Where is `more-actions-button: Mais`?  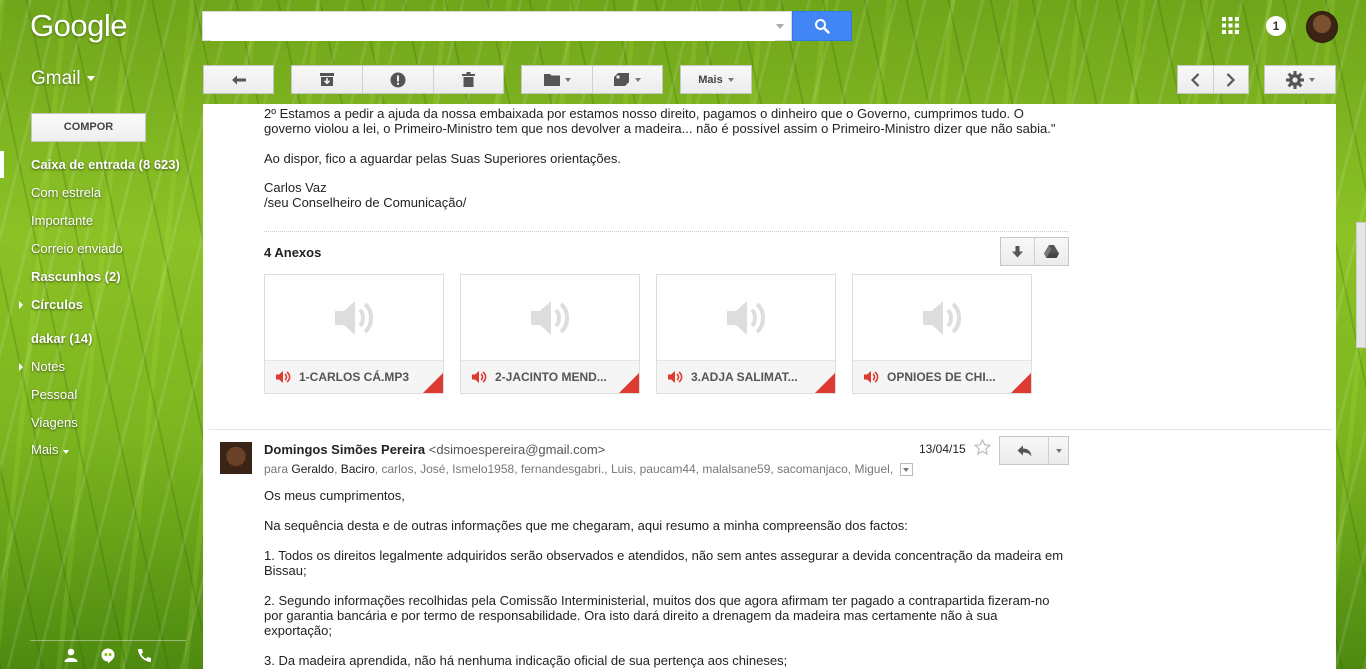 more-actions-button: Mais is located at coordinates (716, 79).